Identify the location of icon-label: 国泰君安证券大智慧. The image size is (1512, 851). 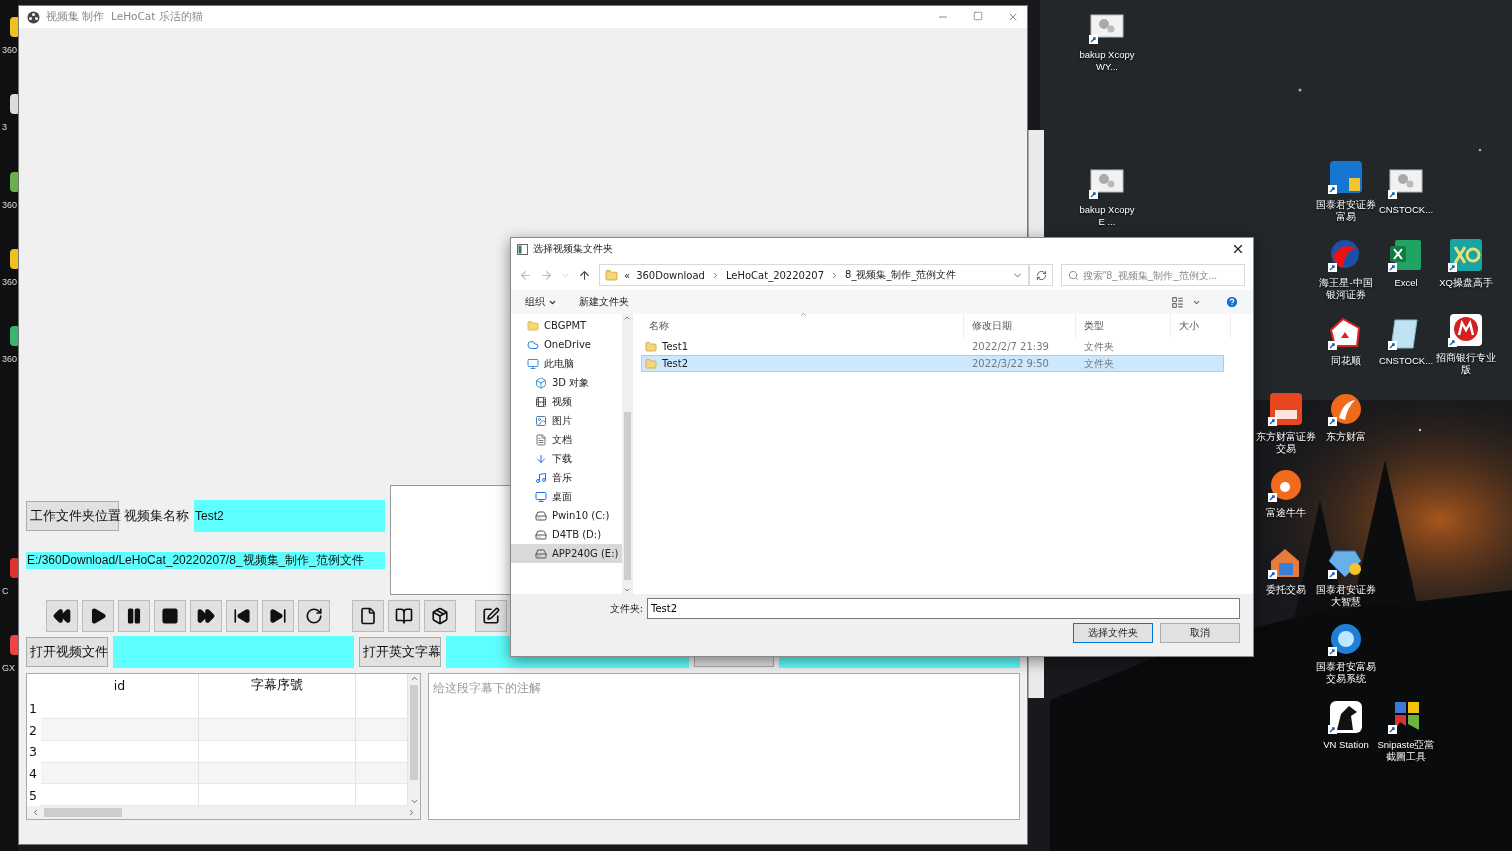
(1346, 596).